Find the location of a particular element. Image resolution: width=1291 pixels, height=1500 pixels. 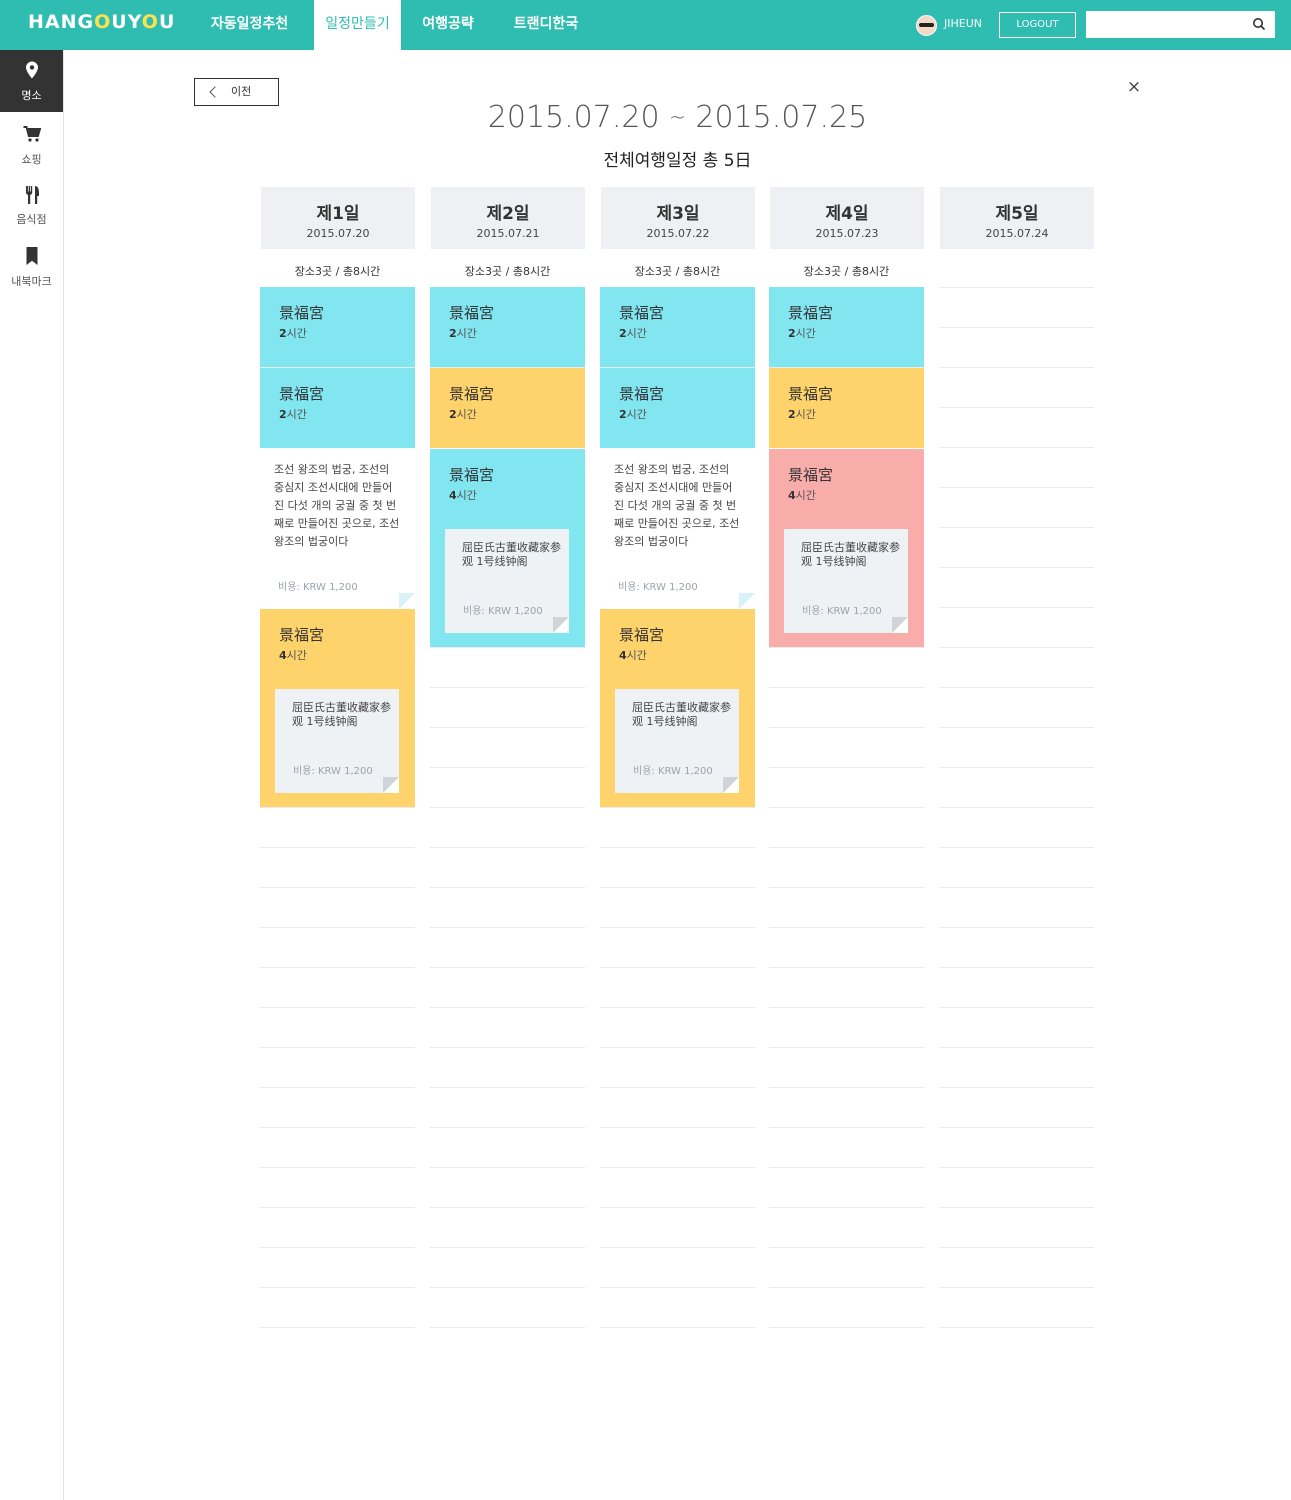

day-header: 제3일 2015.07.22 is located at coordinates (678, 218).